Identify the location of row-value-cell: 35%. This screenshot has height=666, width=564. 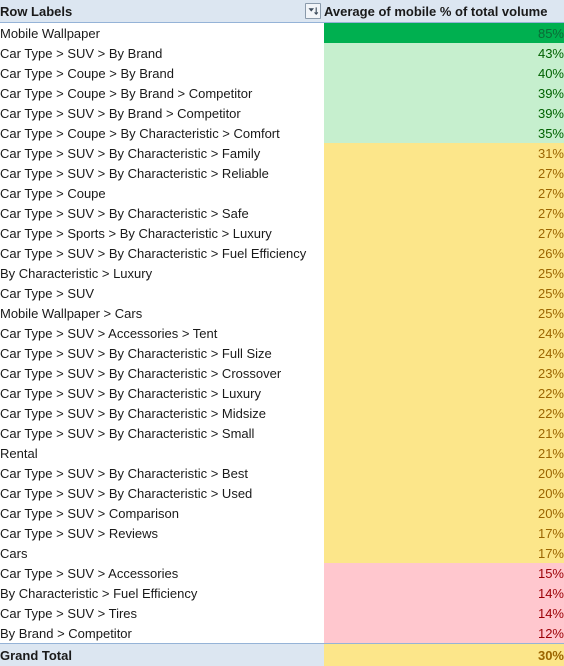
(444, 133).